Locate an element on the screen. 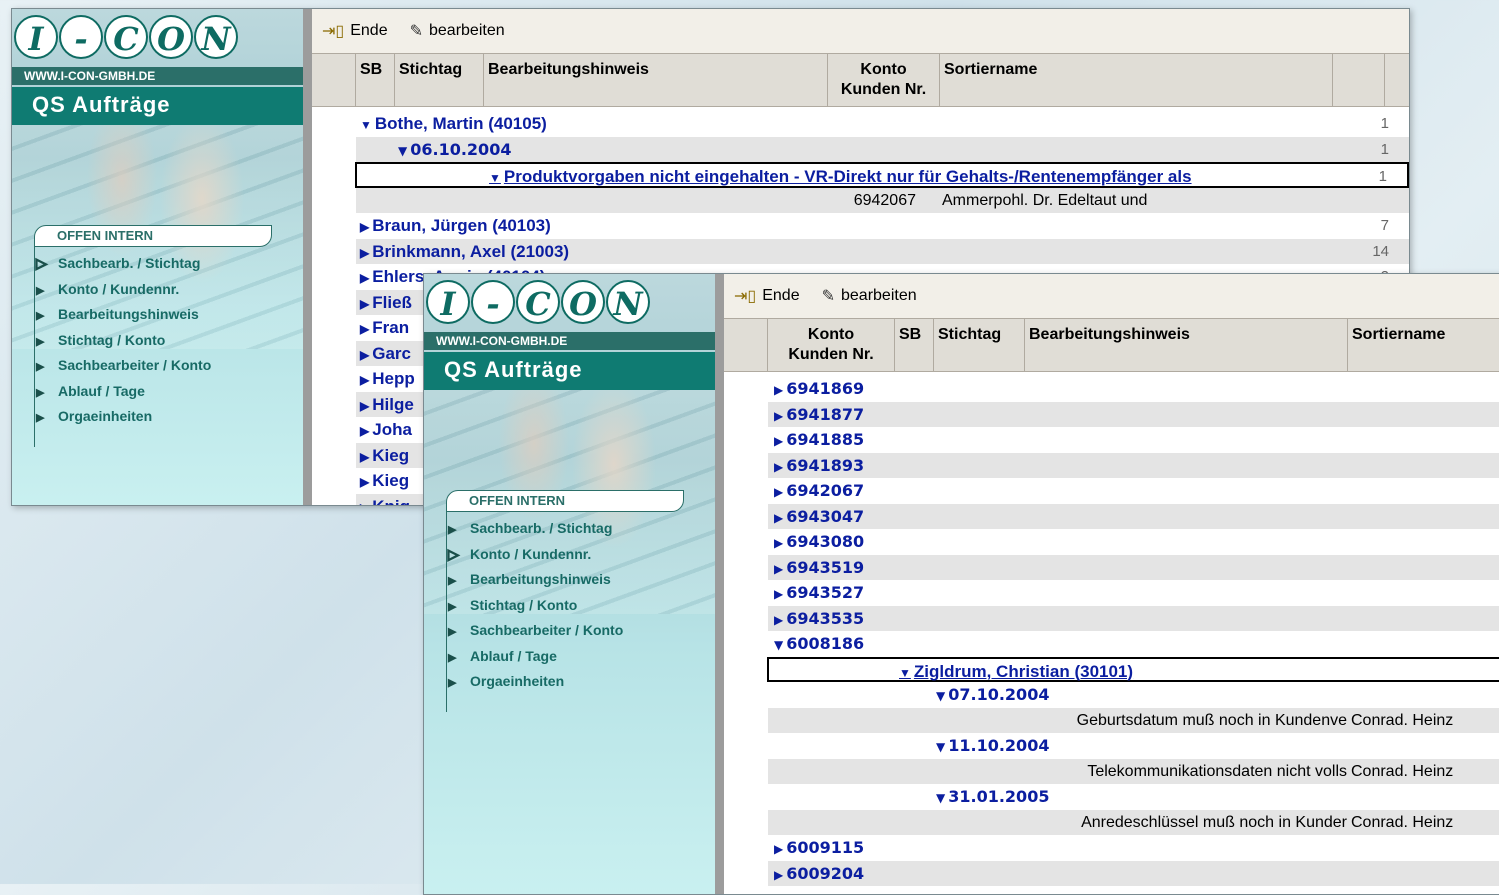 Image resolution: width=1499 pixels, height=895 pixels. i-con-logo: I - C O N is located at coordinates (538, 303).